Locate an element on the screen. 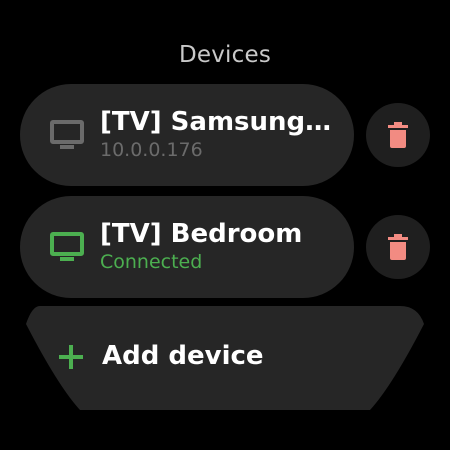 This screenshot has width=450, height=450. device-ip-address: 10.0.0.176 is located at coordinates (151, 150).